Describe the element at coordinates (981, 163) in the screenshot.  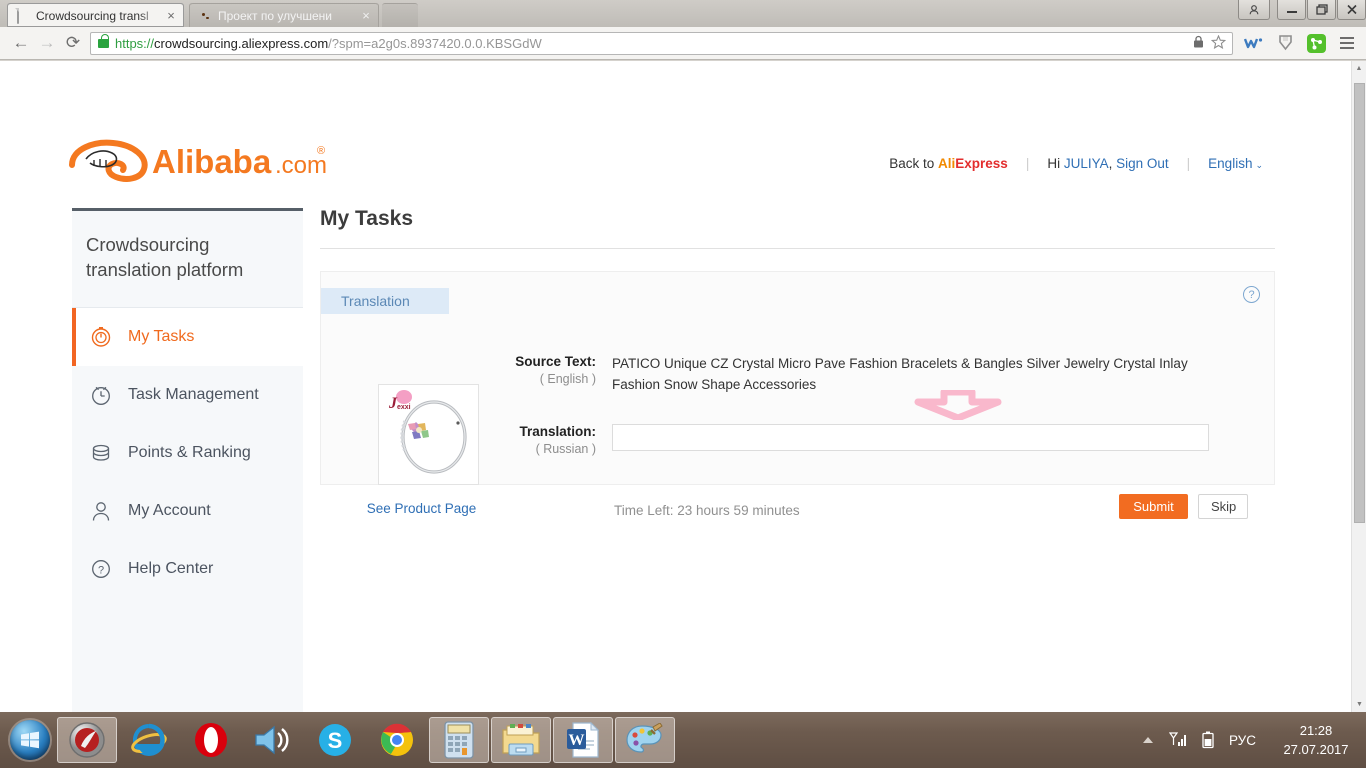
I see `express-brand-text: Express` at that location.